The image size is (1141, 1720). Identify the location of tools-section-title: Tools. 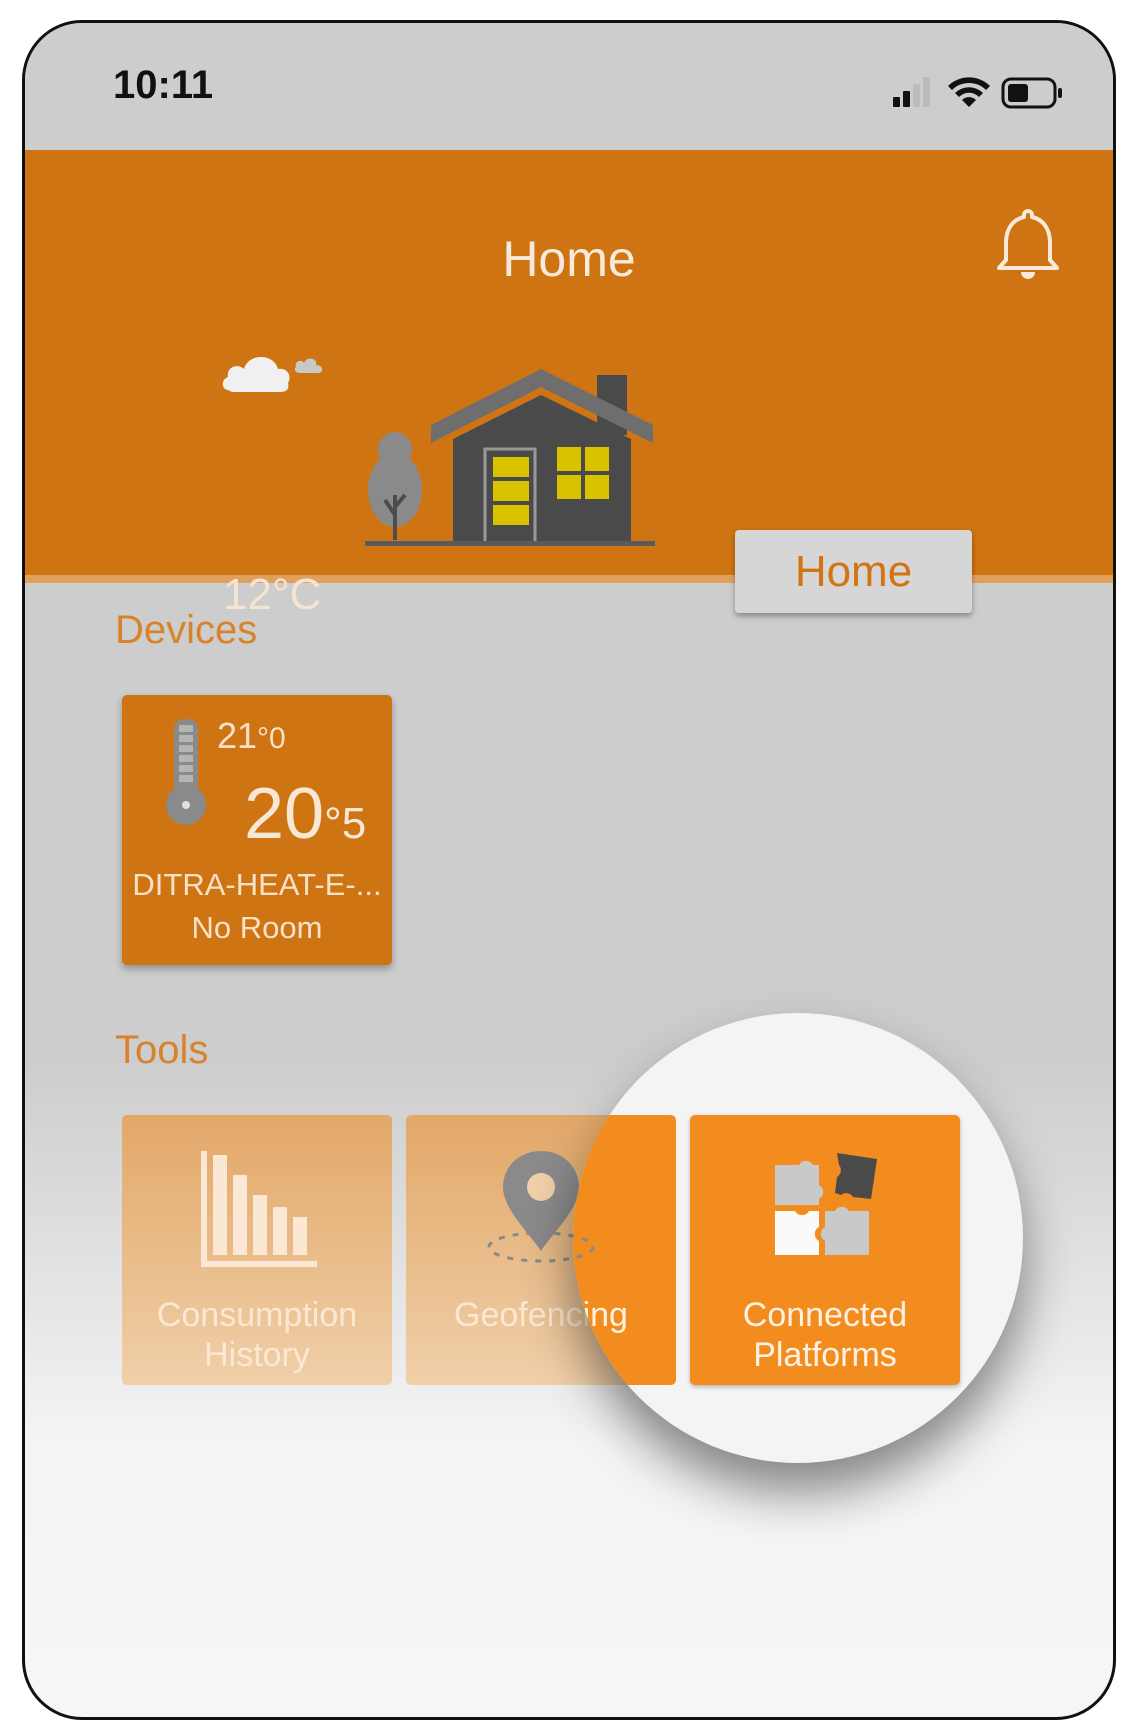
(162, 1050).